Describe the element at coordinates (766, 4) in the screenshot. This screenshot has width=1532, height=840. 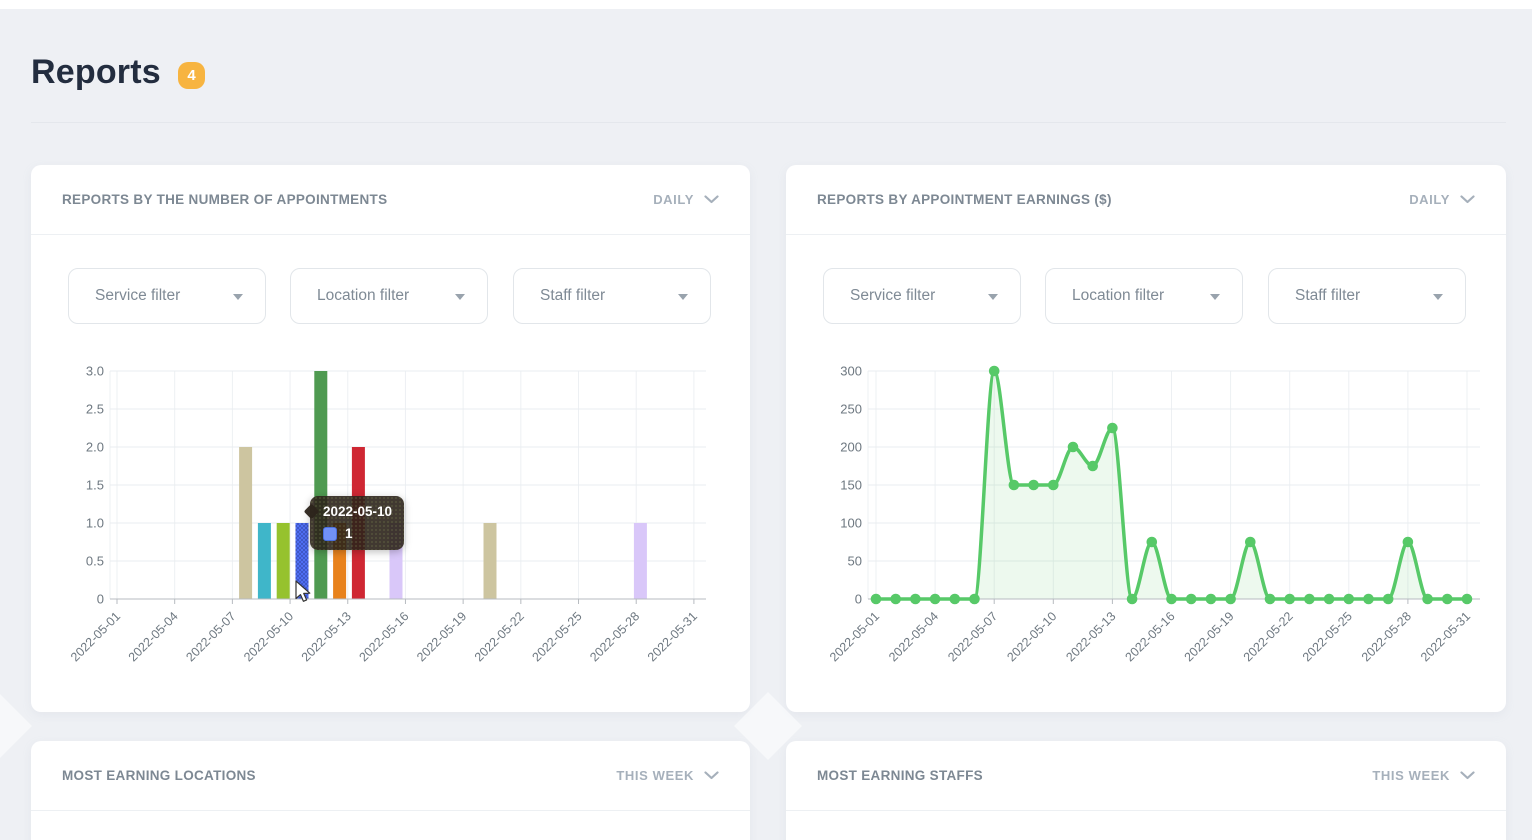
I see `top-strip` at that location.